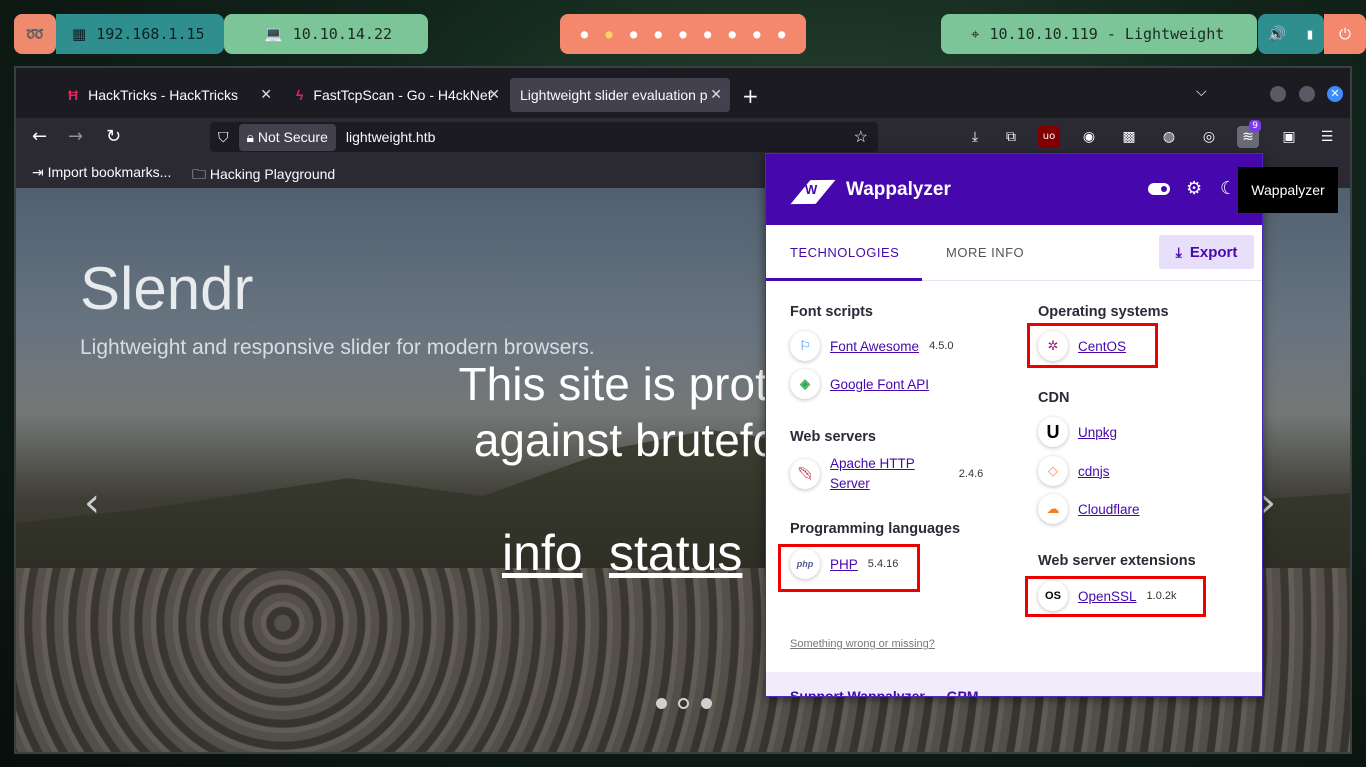  I want to click on kali-menu-button: ➿, so click(35, 34).